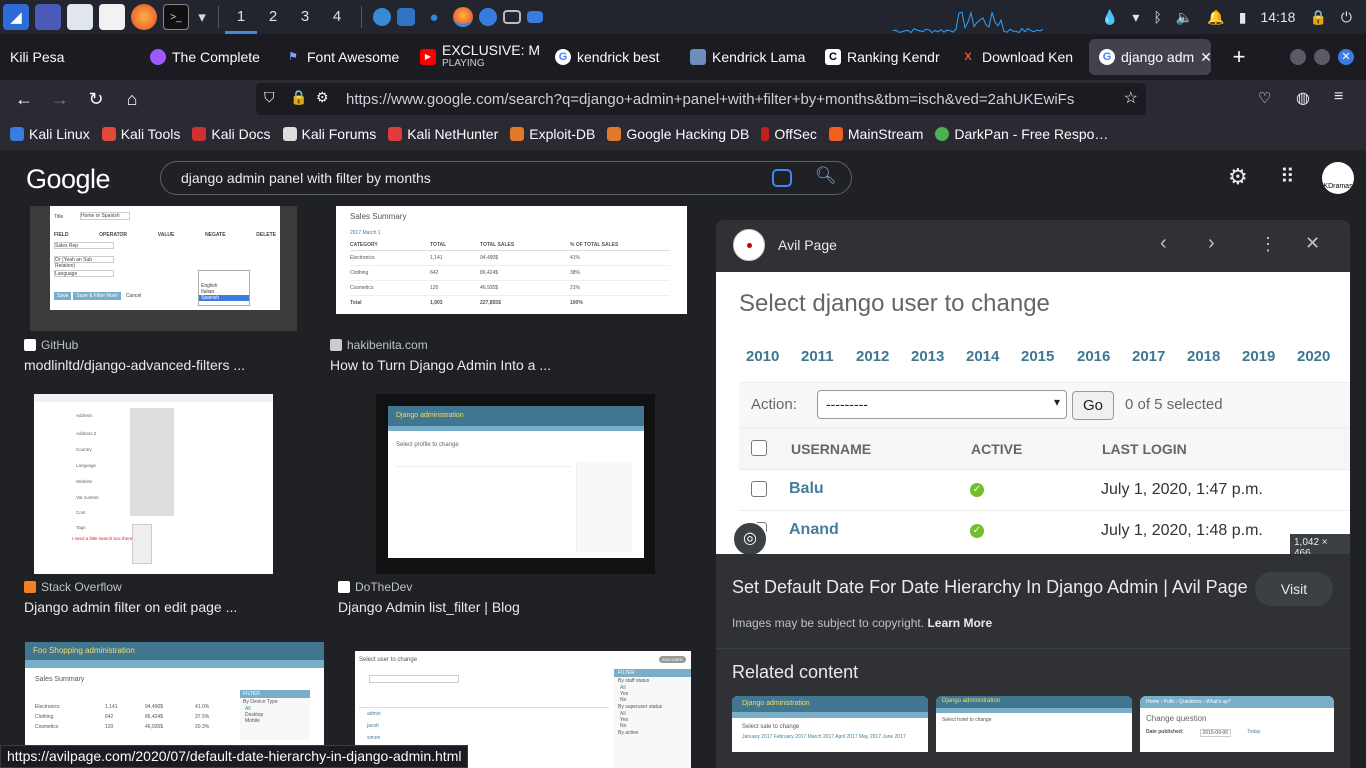  I want to click on more-options-icon: ⋮, so click(1268, 244).